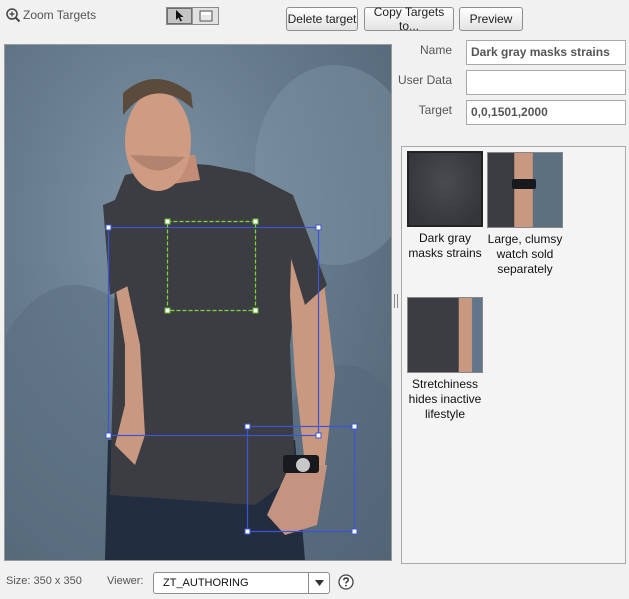 Image resolution: width=629 pixels, height=599 pixels. I want to click on target-label: Target, so click(435, 110).